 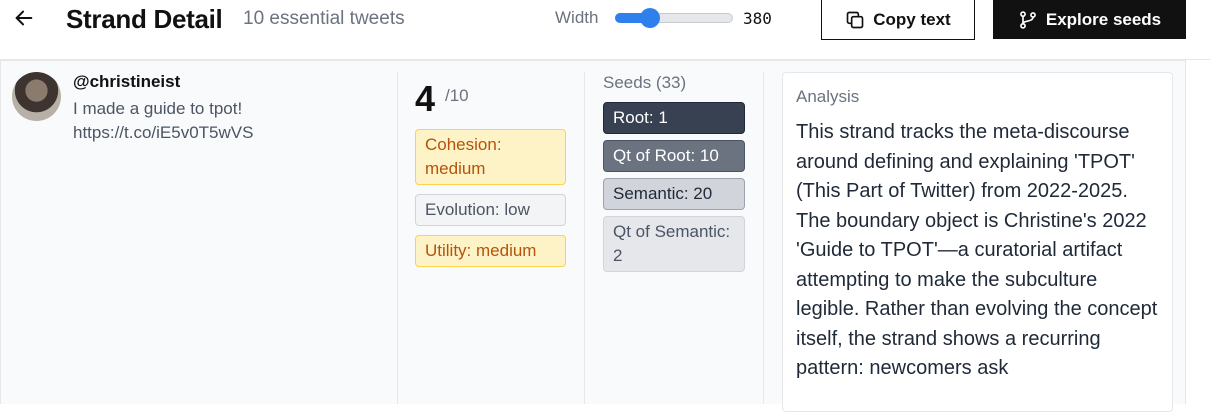 I want to click on page-subtitle: 10 essential tweets, so click(x=324, y=18).